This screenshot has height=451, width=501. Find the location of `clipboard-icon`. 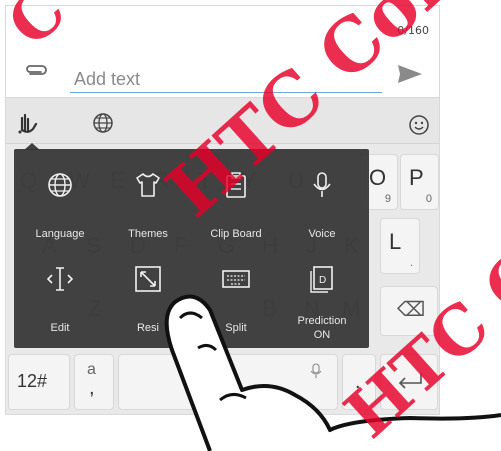

clipboard-icon is located at coordinates (236, 185).